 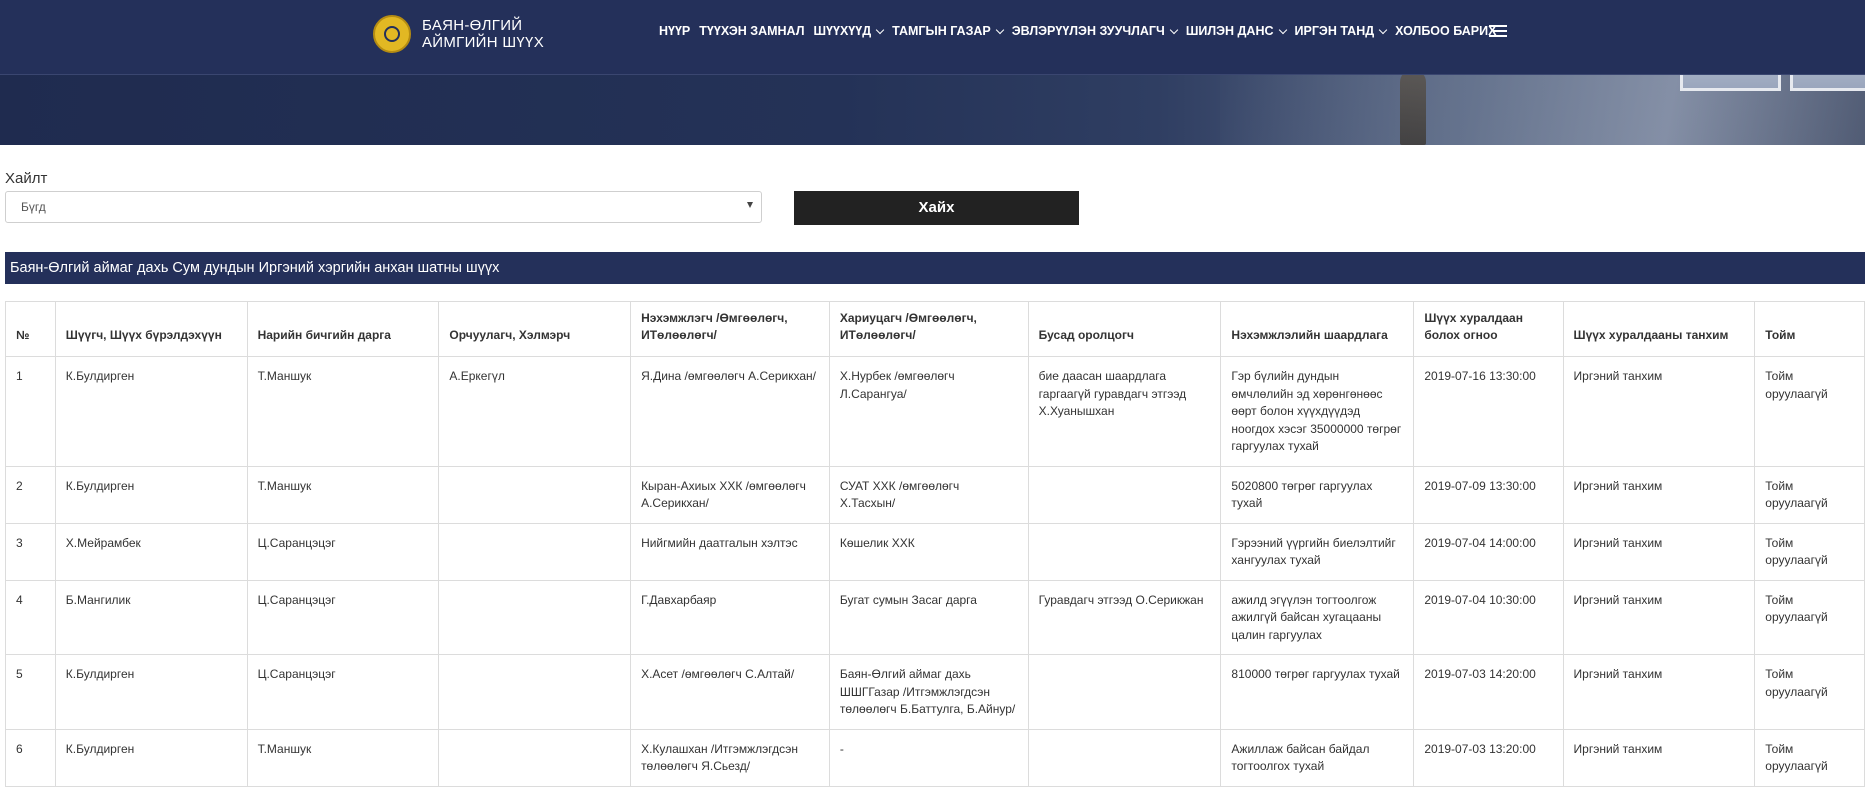 What do you see at coordinates (1317, 692) in the screenshot?
I see `cell-claim: 810000 төгрөг гаргуулах тухай` at bounding box center [1317, 692].